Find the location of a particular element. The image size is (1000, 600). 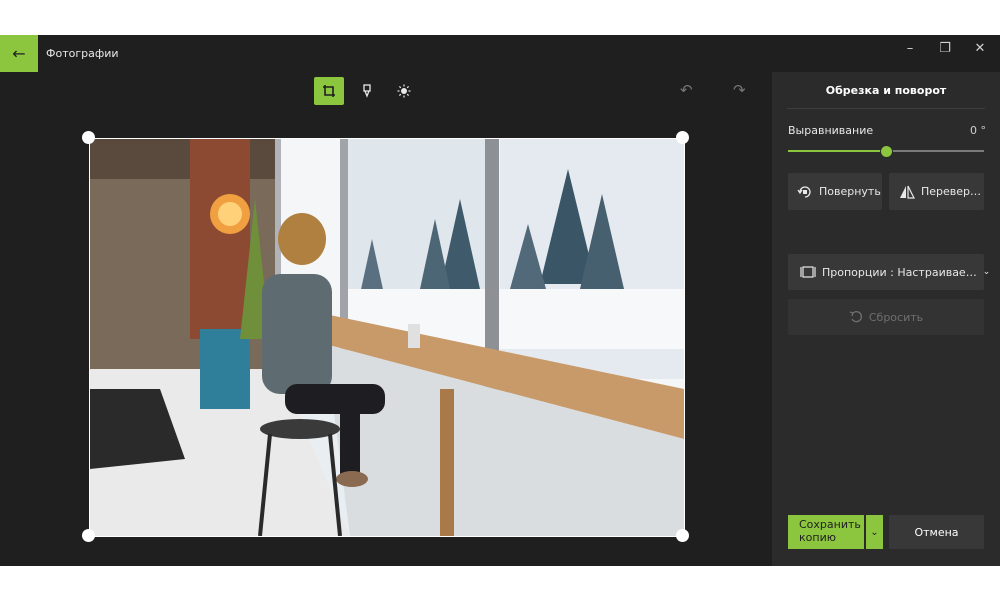

back-button: ← is located at coordinates (19, 53).